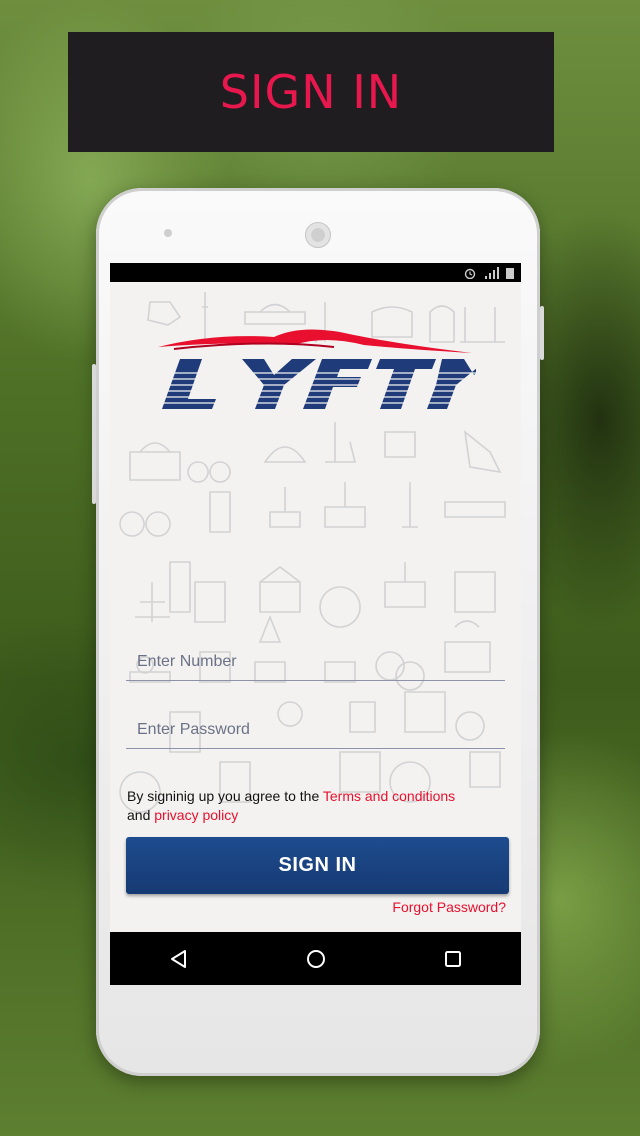 The width and height of the screenshot is (640, 1136). What do you see at coordinates (389, 796) in the screenshot?
I see `terms-link: Terms and conditions` at bounding box center [389, 796].